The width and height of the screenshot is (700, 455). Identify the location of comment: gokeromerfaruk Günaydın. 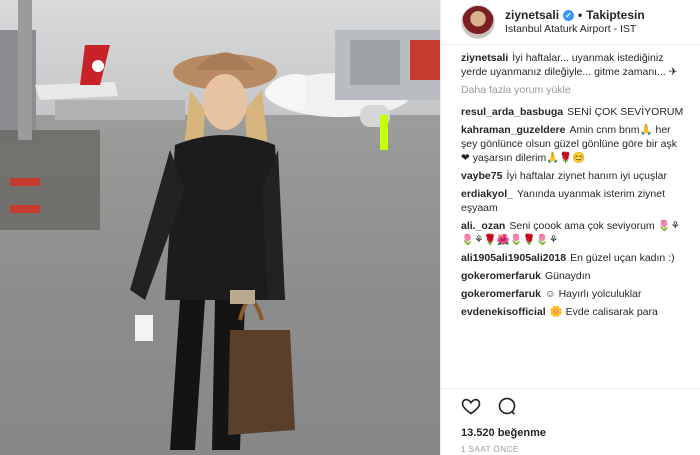
(573, 276).